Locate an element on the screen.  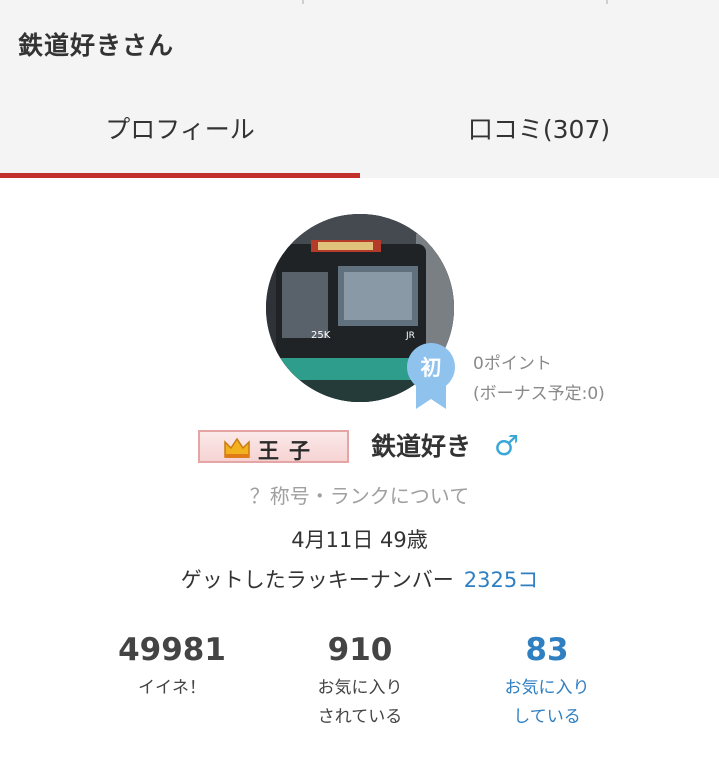
lucky-number-label: ゲットしたラッキーナンバー is located at coordinates (317, 580).